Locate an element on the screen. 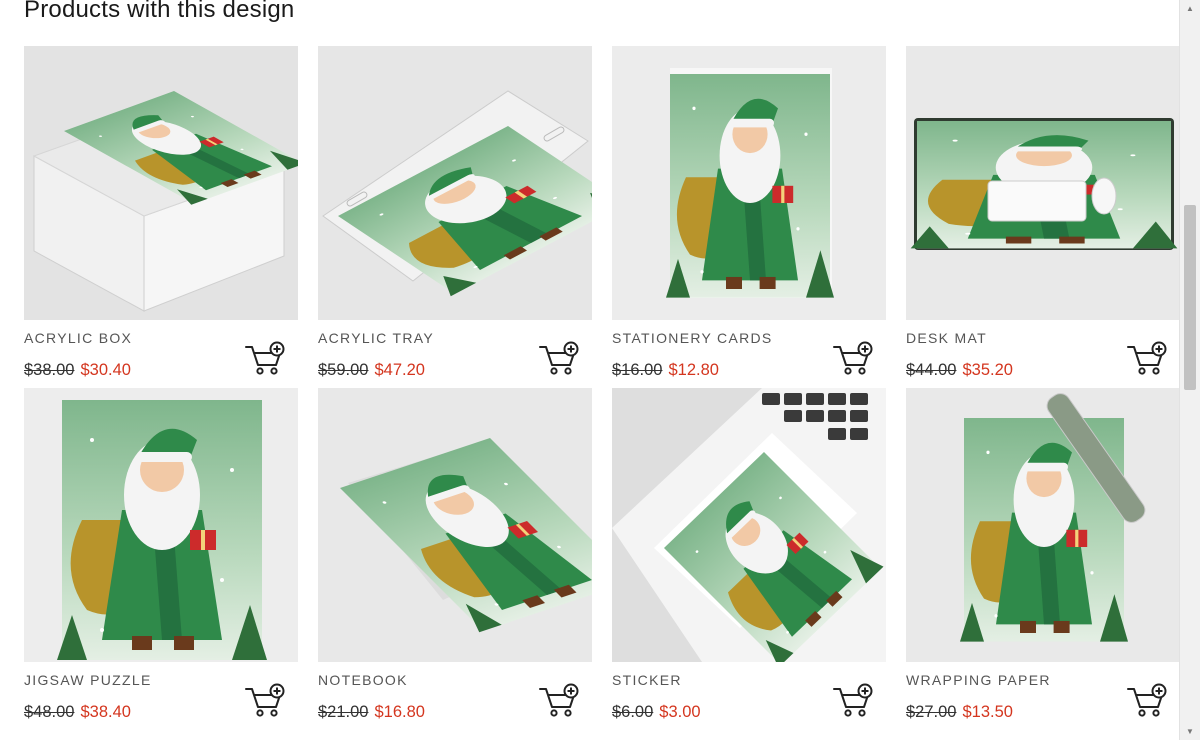  product-card: ACRYLIC BOX $38.00 $30.40 is located at coordinates (161, 213).